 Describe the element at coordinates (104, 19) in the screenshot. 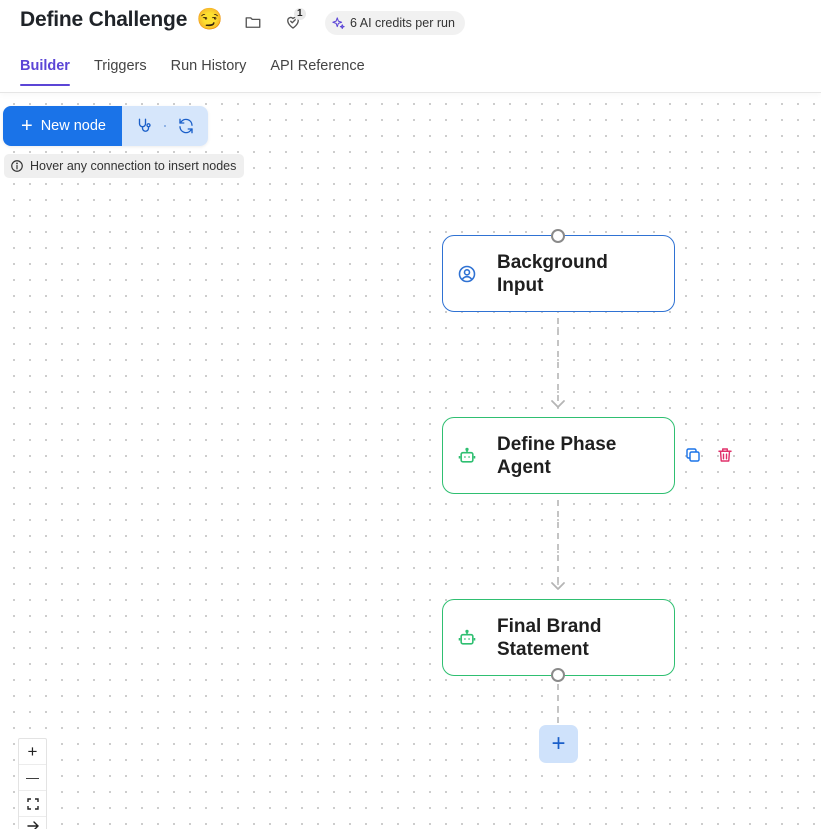

I see `page-title-text: Define Challenge` at that location.